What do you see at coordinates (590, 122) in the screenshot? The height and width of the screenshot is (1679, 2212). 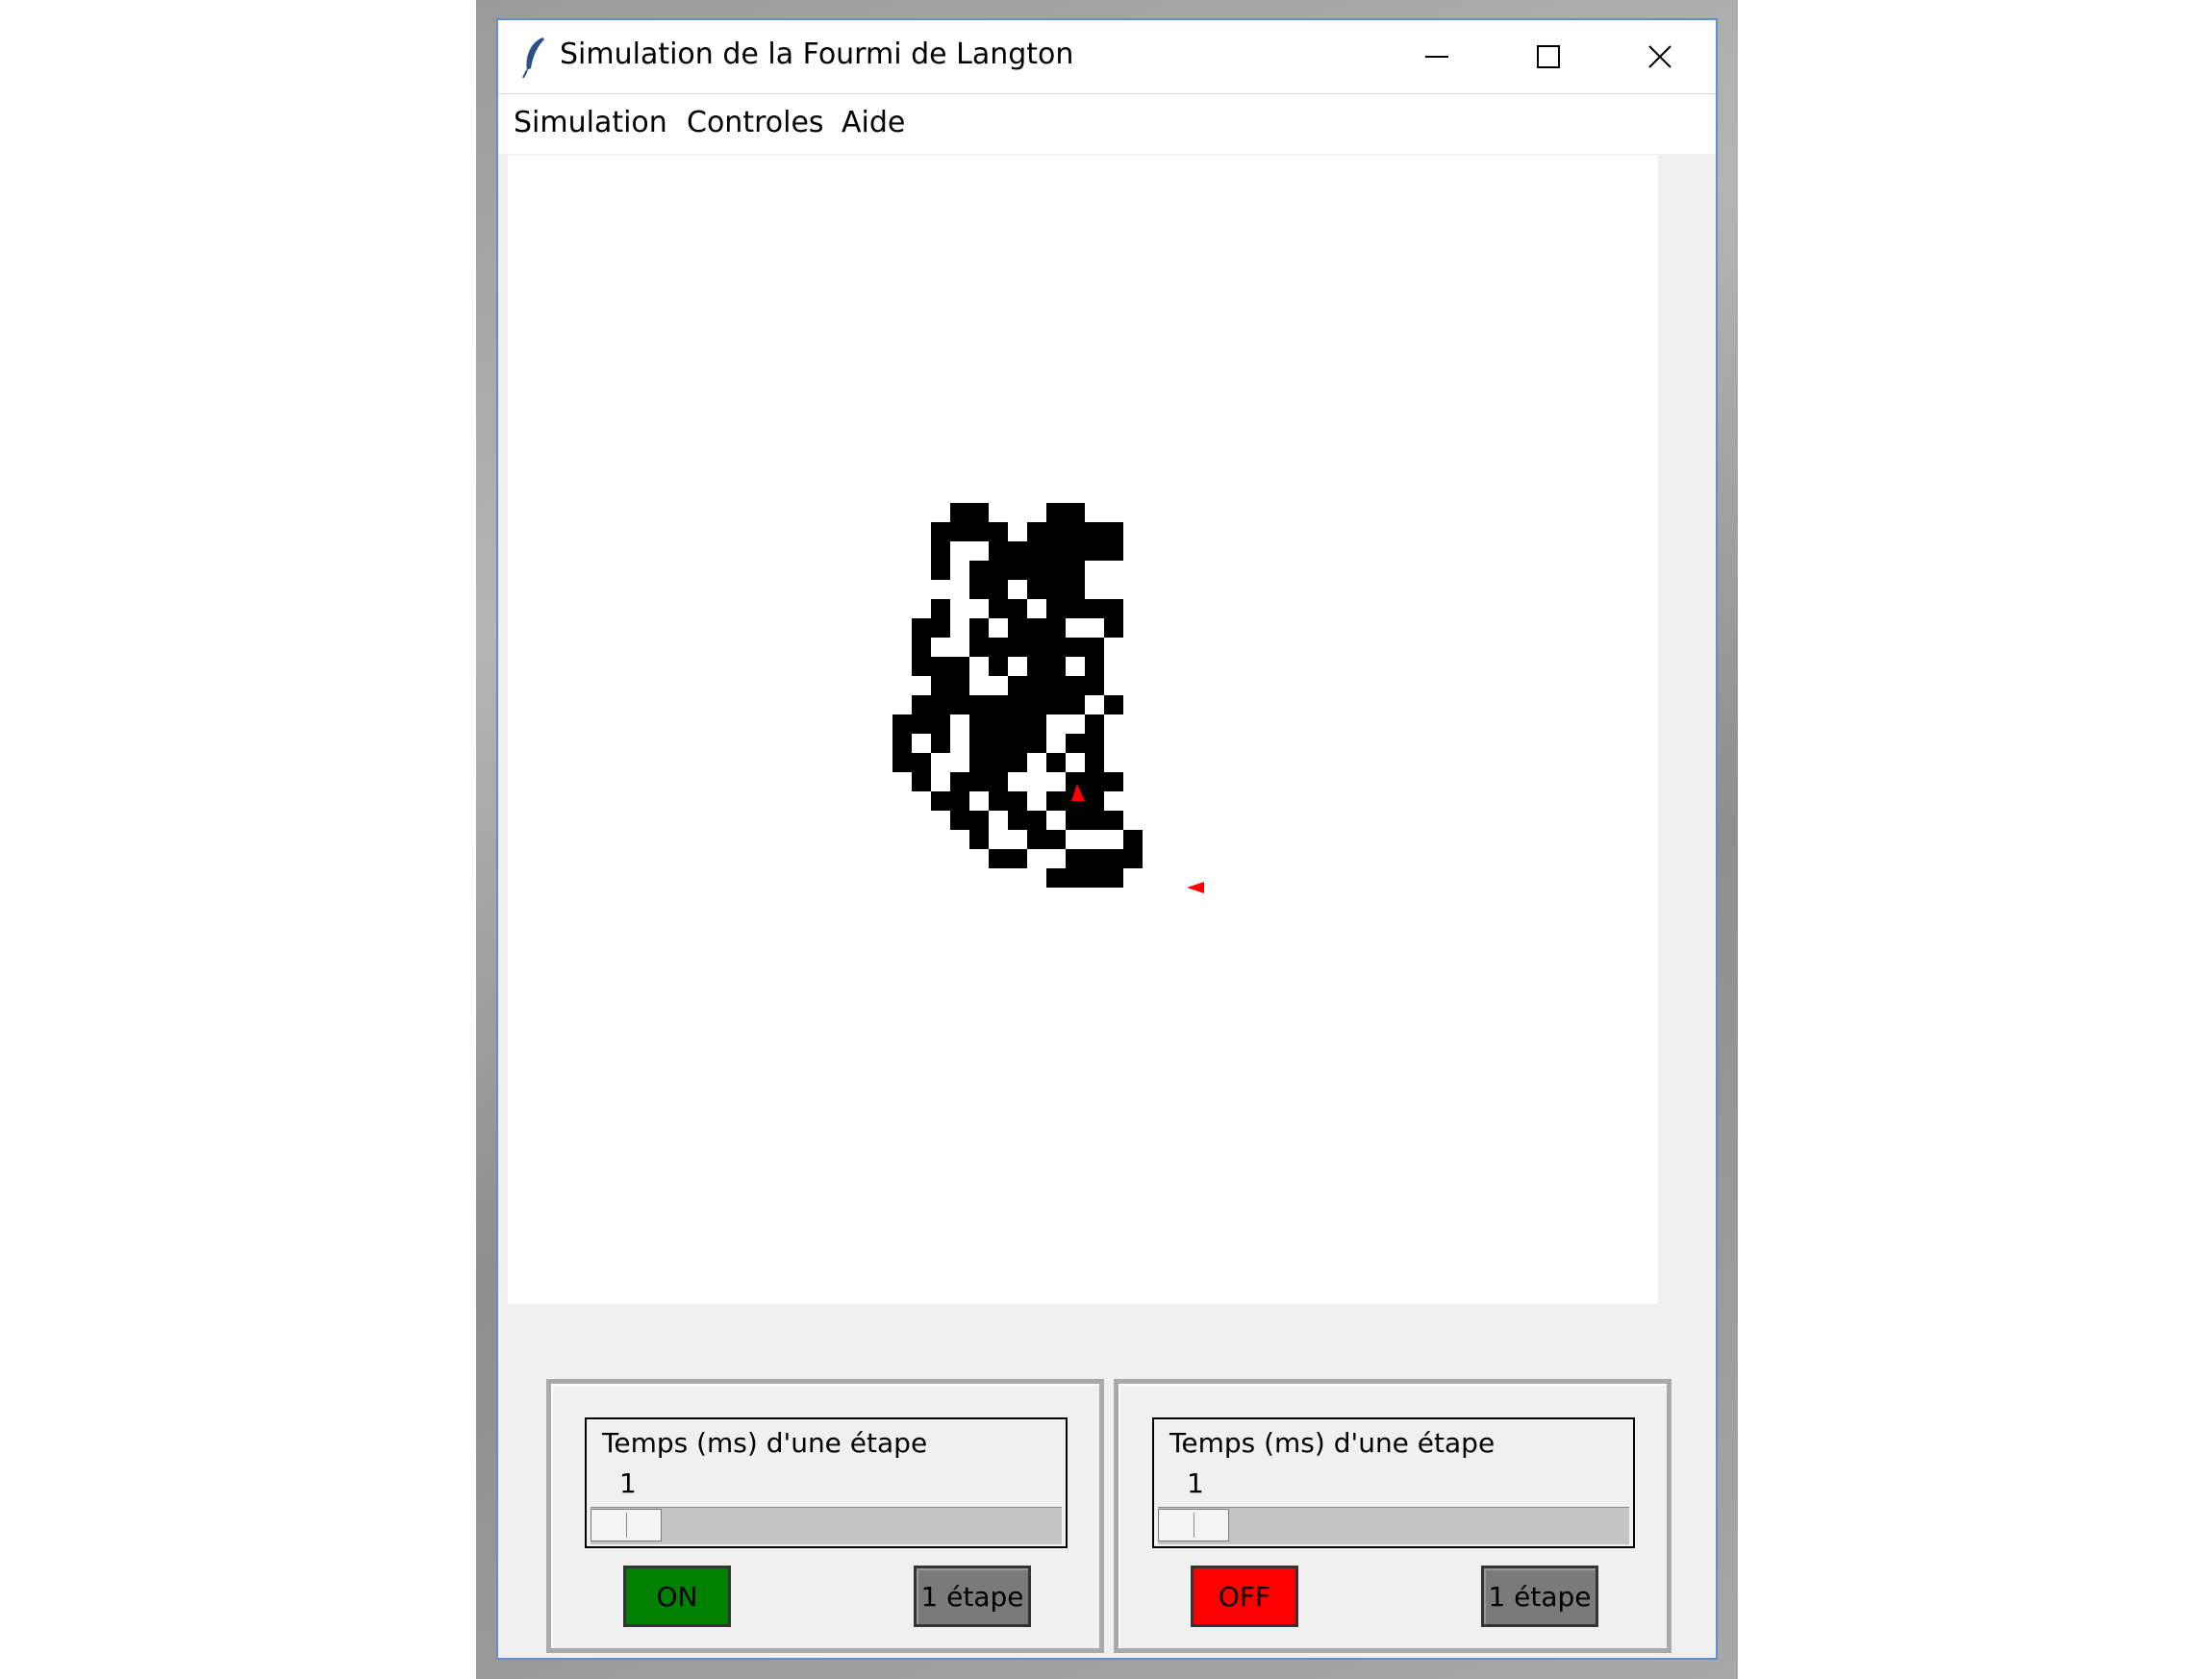 I see `menu-simulation: Simulation` at bounding box center [590, 122].